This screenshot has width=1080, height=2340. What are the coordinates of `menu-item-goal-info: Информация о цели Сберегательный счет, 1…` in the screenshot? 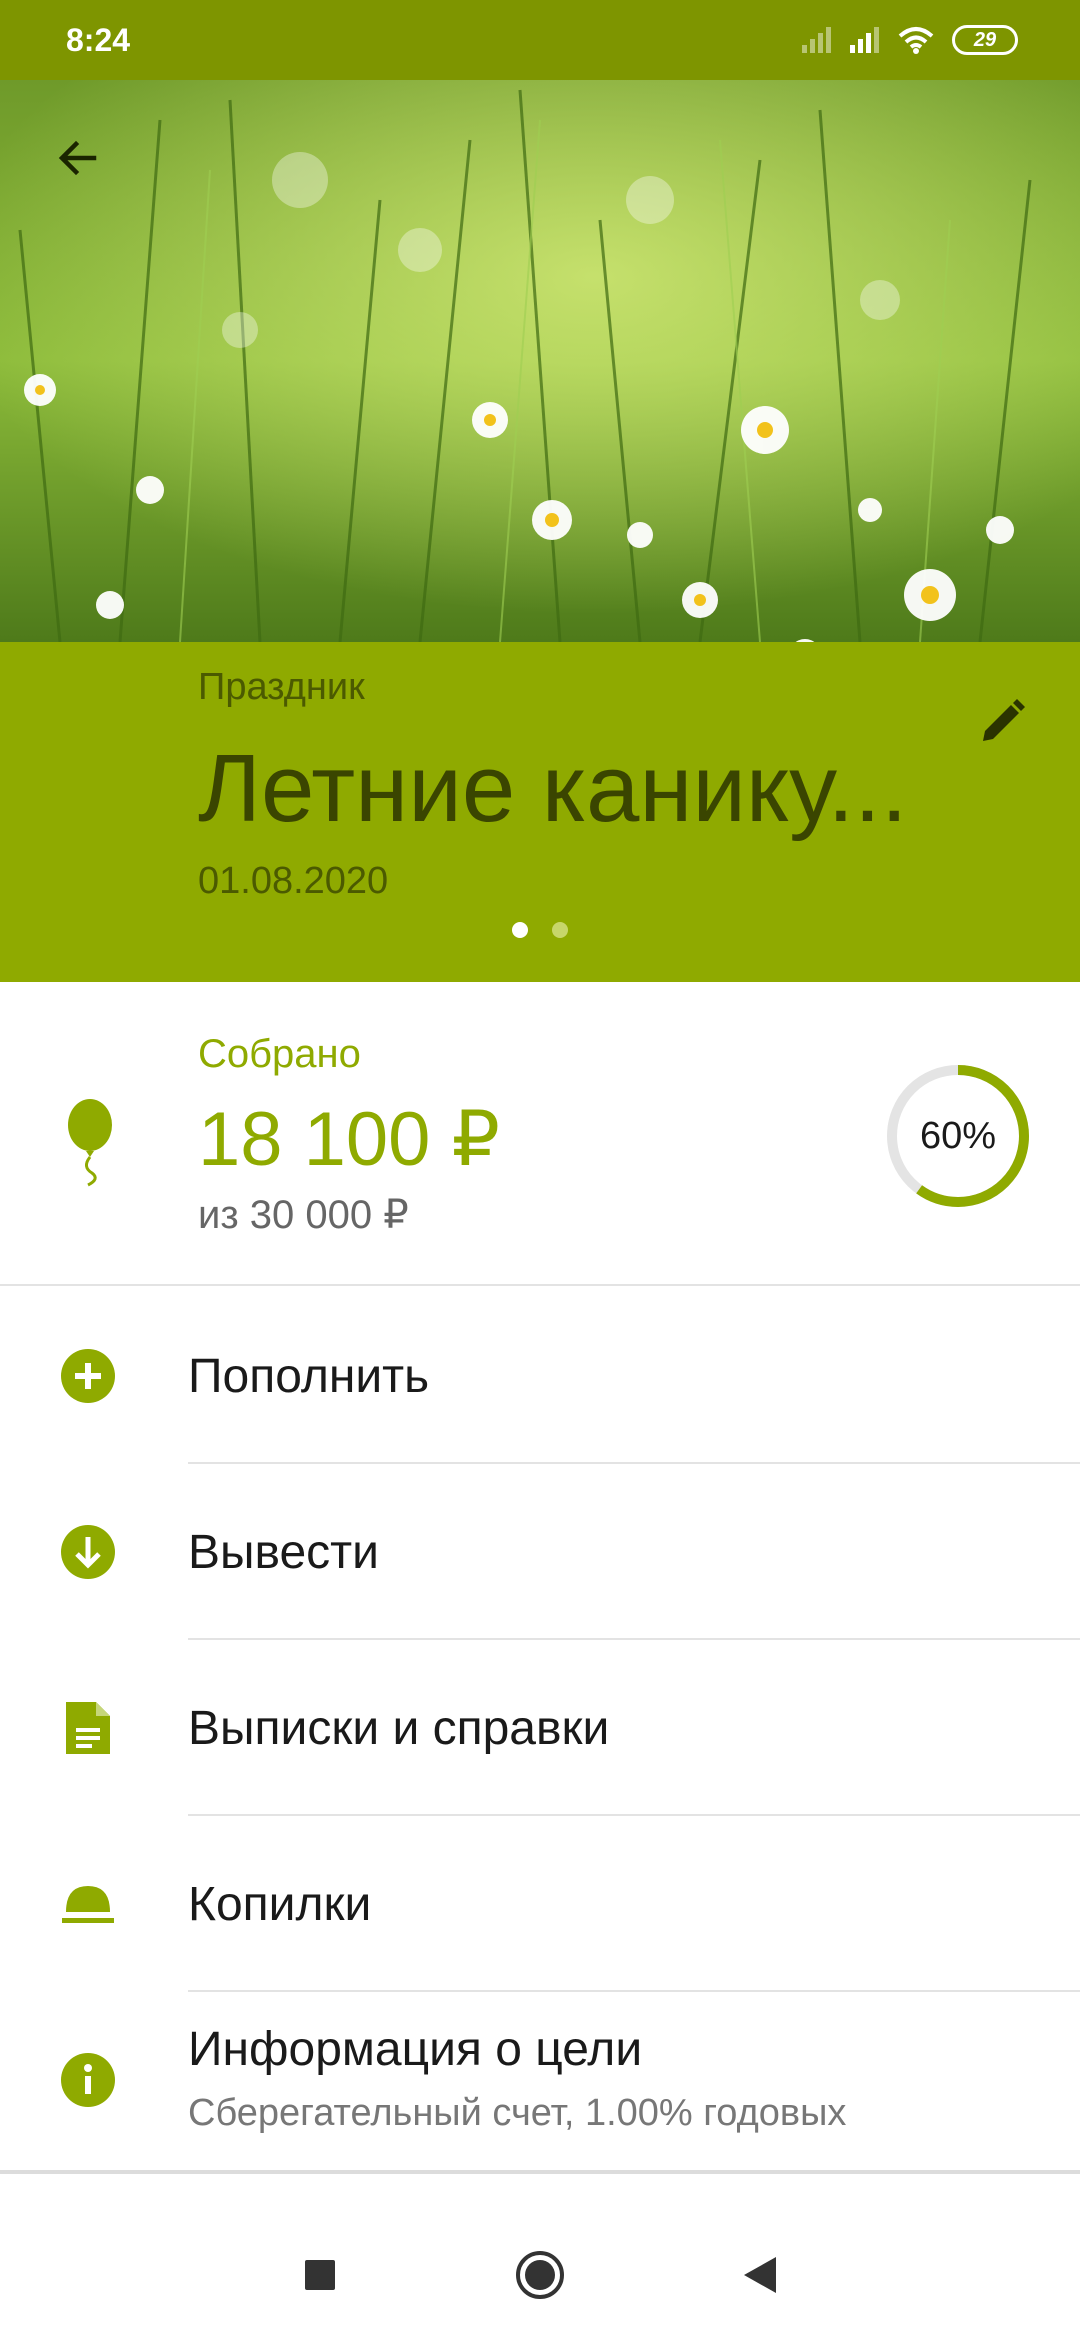 It's located at (540, 2080).